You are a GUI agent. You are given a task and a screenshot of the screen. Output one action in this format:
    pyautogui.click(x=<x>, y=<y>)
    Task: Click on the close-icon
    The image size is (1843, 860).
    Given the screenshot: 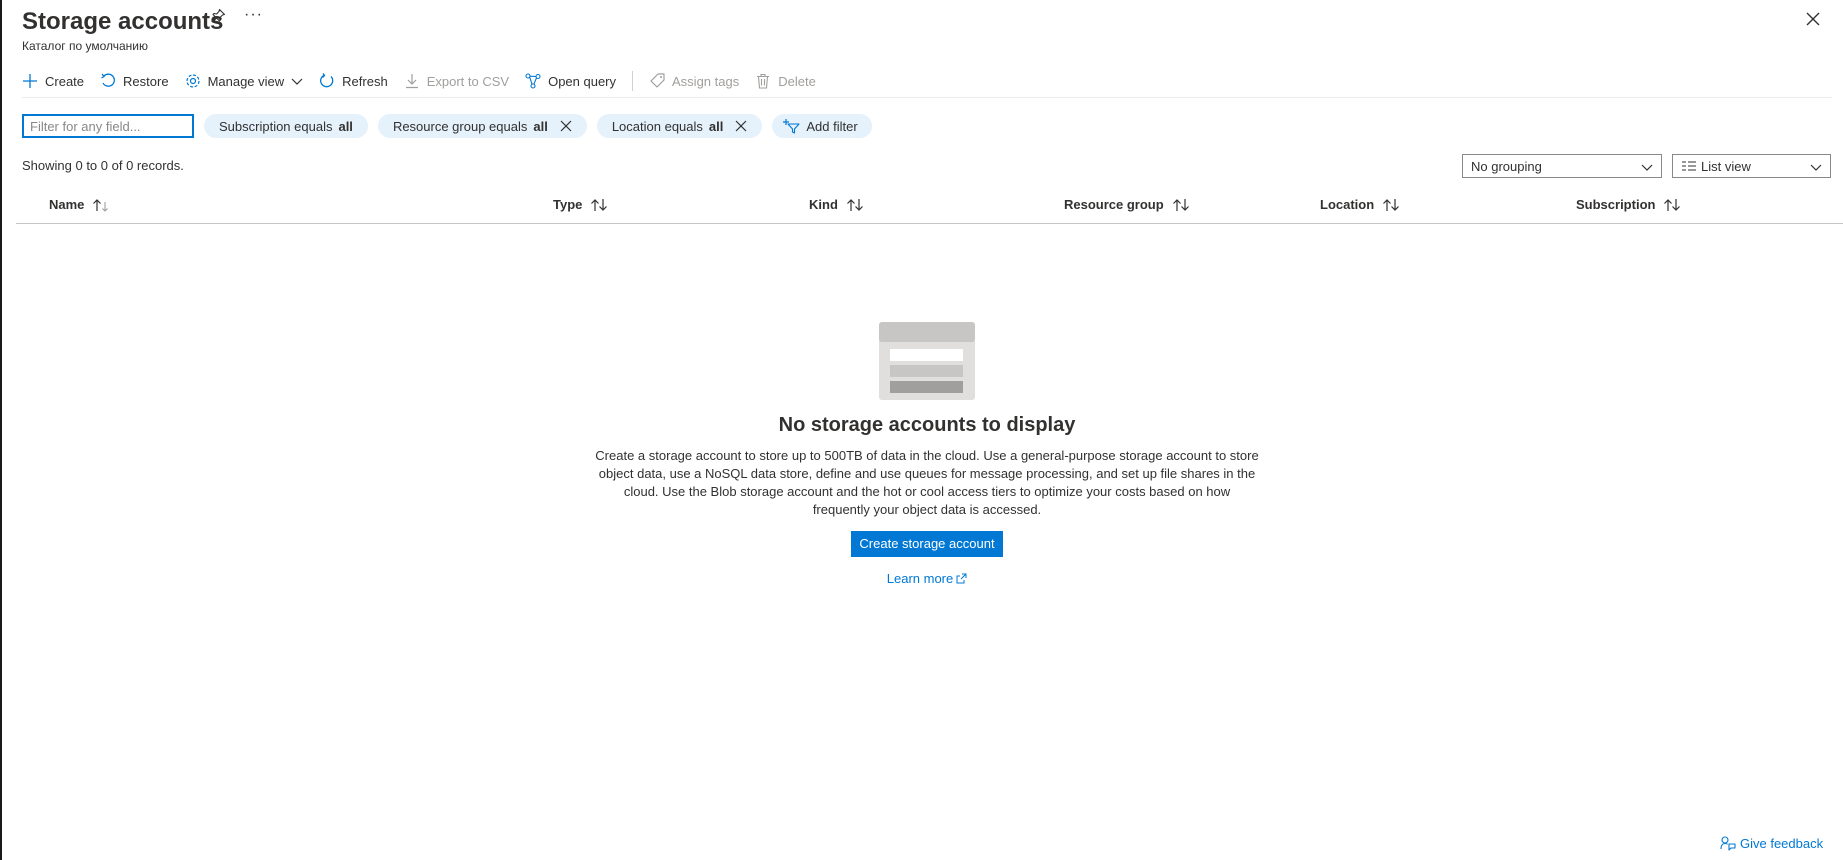 What is the action you would take?
    pyautogui.click(x=1813, y=21)
    